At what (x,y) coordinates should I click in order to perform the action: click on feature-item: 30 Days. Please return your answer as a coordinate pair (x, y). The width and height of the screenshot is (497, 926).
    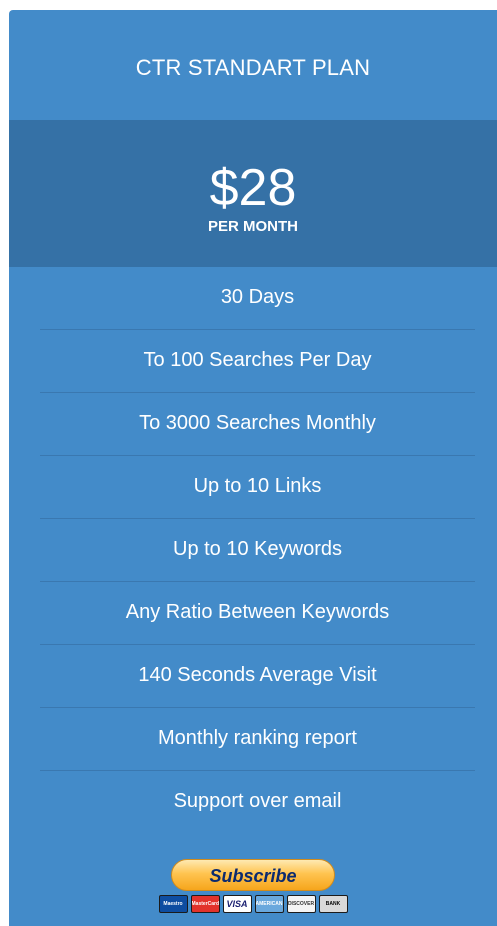
    Looking at the image, I should click on (257, 298).